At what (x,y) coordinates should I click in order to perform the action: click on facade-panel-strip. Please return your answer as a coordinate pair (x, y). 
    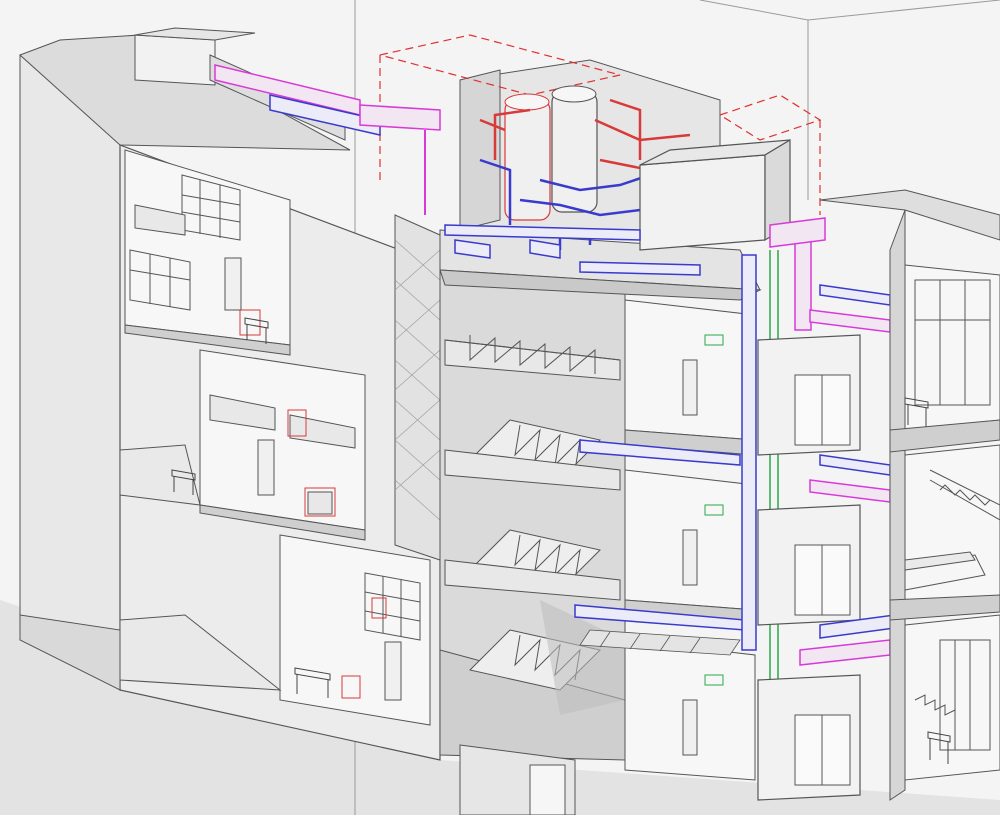
    Looking at the image, I should click on (417, 387).